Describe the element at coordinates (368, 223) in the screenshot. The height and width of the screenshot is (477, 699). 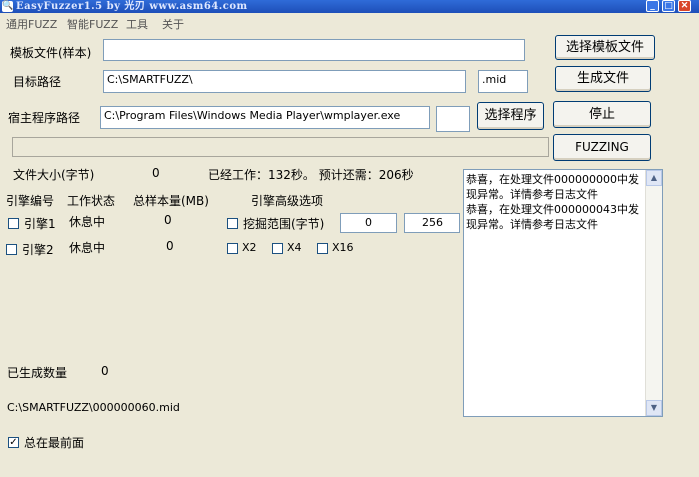
I see `range-from-input: 0` at that location.